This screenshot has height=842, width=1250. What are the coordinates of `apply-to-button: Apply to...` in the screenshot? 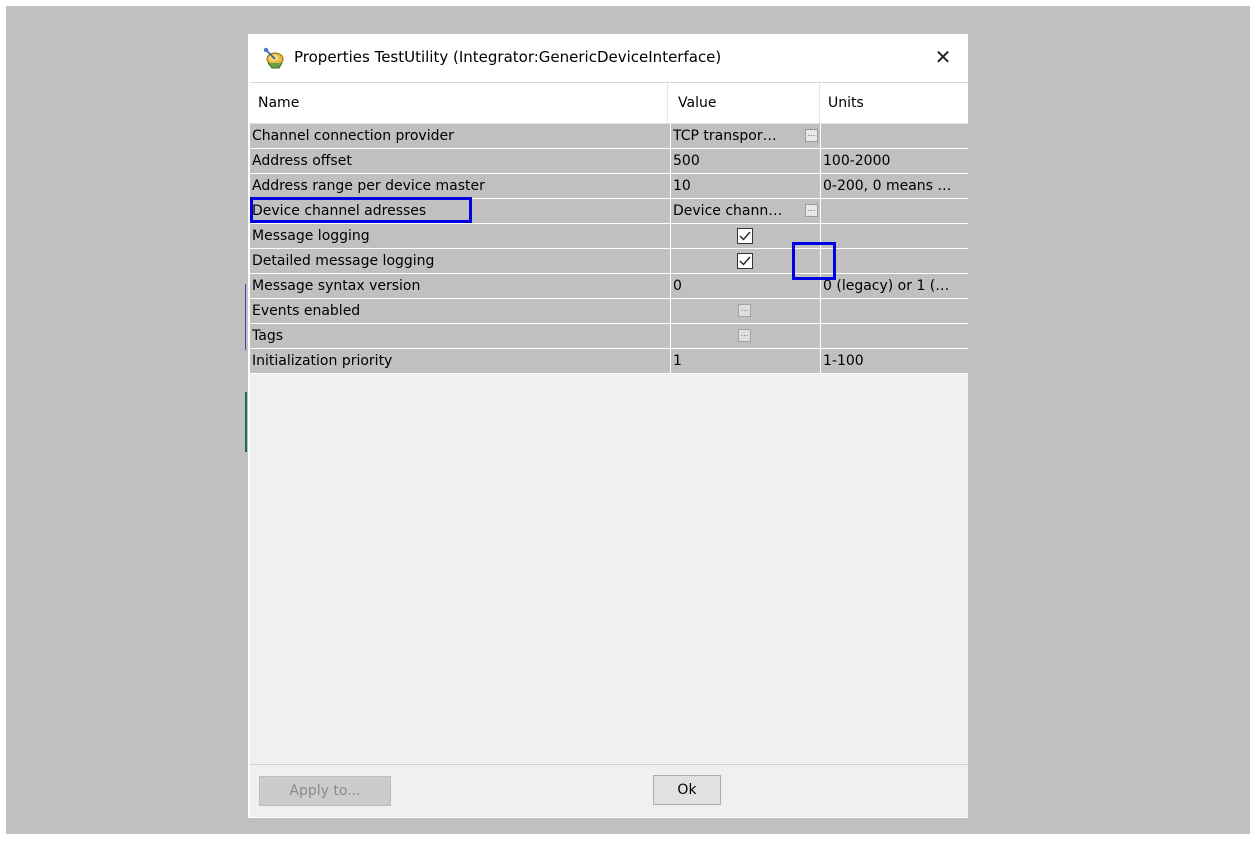 It's located at (325, 791).